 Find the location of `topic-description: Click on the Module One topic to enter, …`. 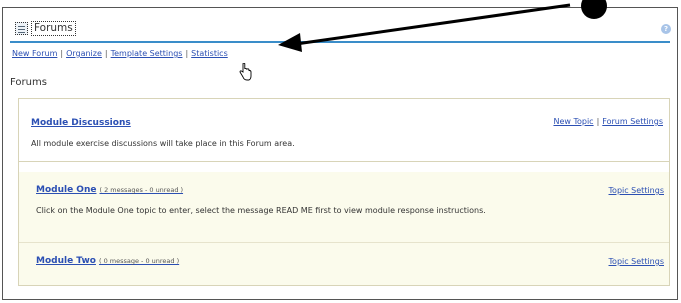

topic-description: Click on the Module One topic to enter, … is located at coordinates (261, 210).